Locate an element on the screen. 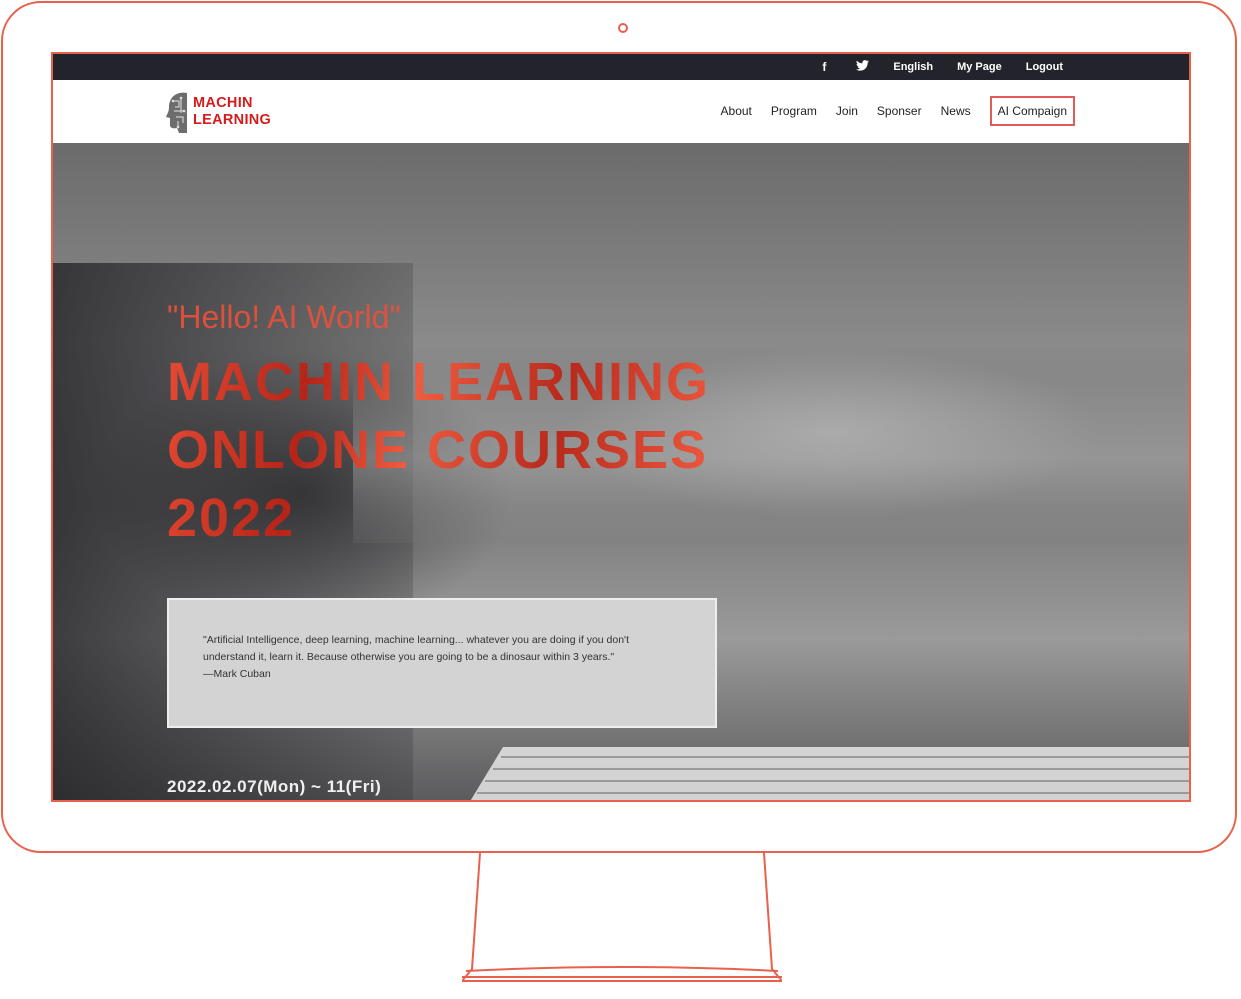 The height and width of the screenshot is (999, 1241). keyboard-image is located at coordinates (829, 773).